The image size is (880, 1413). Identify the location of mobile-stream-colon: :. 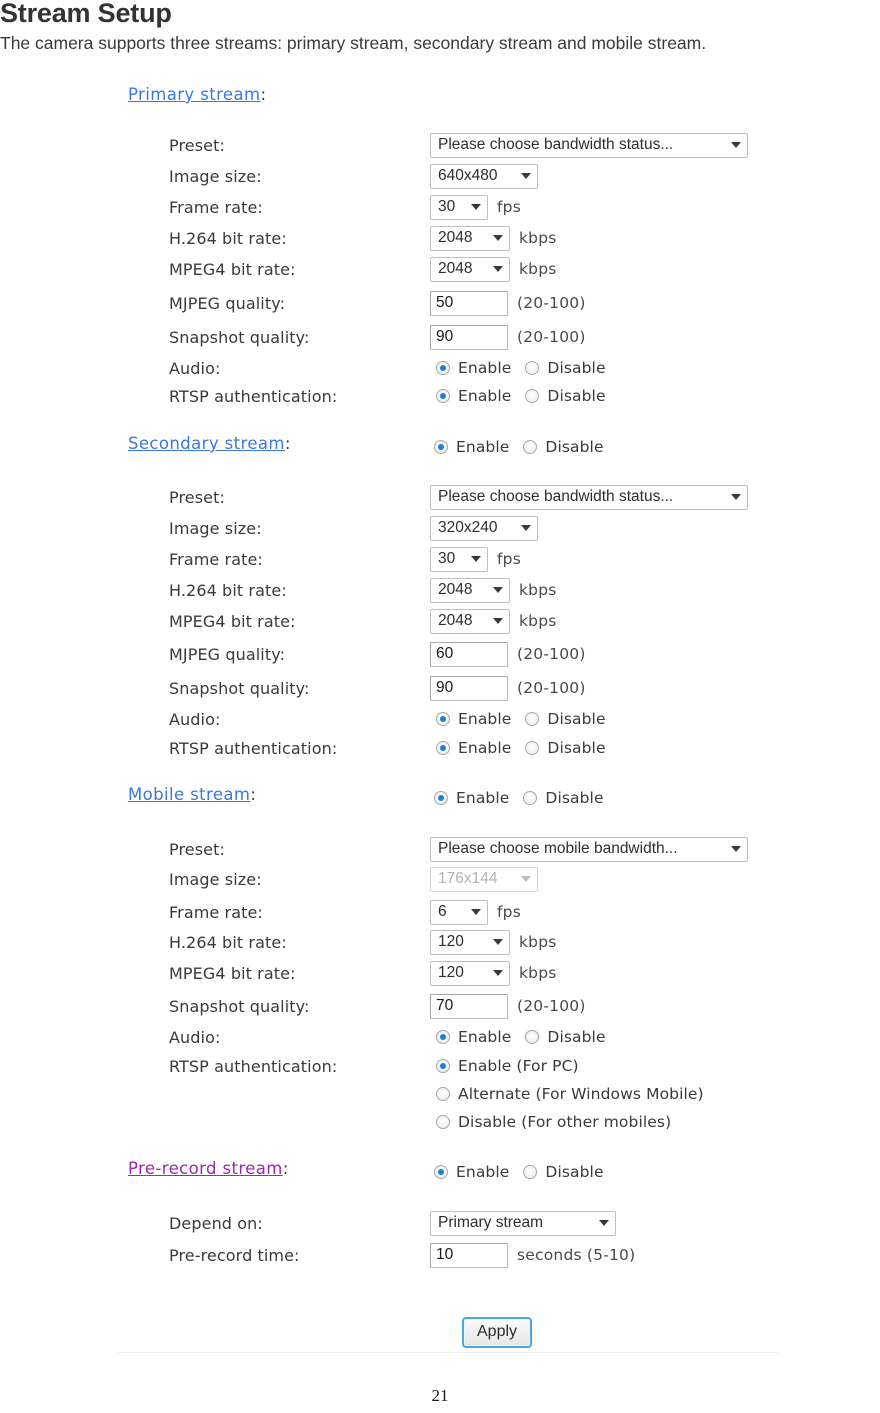
(253, 794).